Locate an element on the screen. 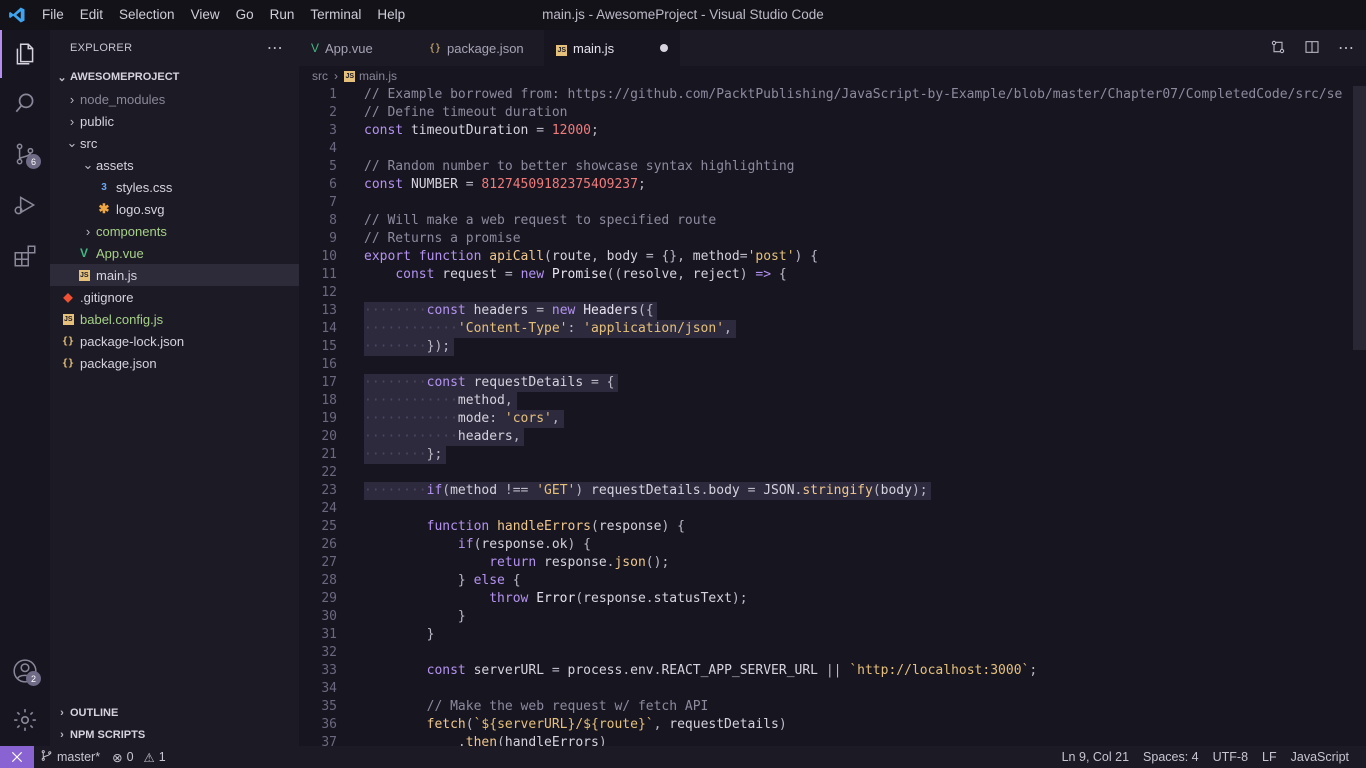  tree-item-src: ⌄ src is located at coordinates (174, 143).